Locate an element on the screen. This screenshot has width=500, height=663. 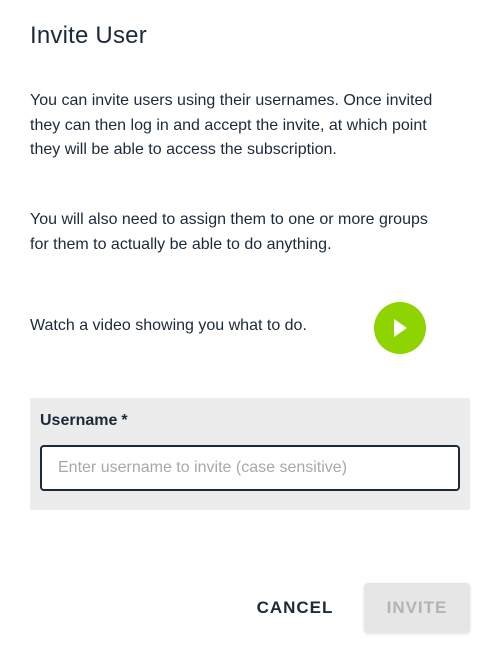
play-icon is located at coordinates (400, 328).